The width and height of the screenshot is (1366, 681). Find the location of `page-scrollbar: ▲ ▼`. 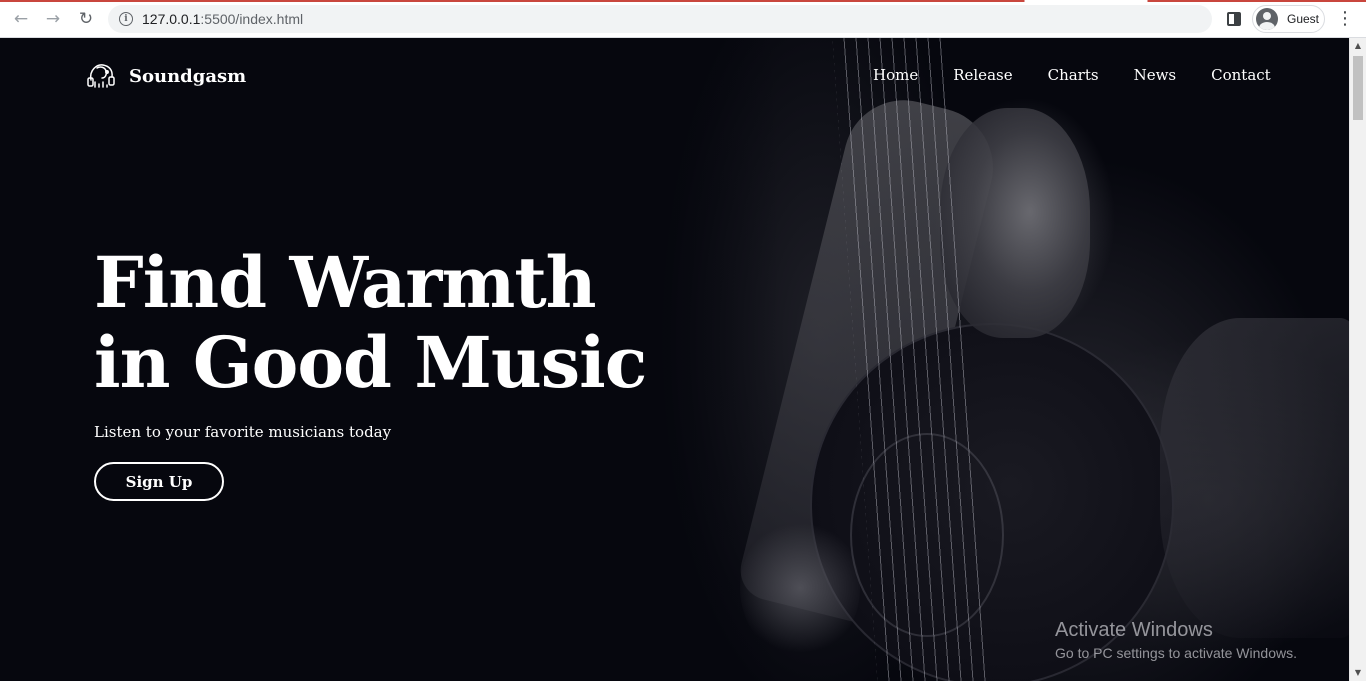

page-scrollbar: ▲ ▼ is located at coordinates (1357, 359).